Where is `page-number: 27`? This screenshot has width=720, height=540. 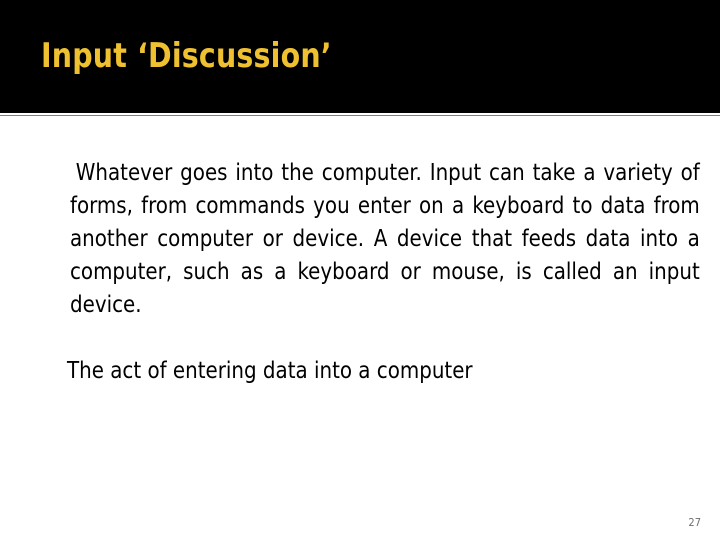 page-number: 27 is located at coordinates (694, 522).